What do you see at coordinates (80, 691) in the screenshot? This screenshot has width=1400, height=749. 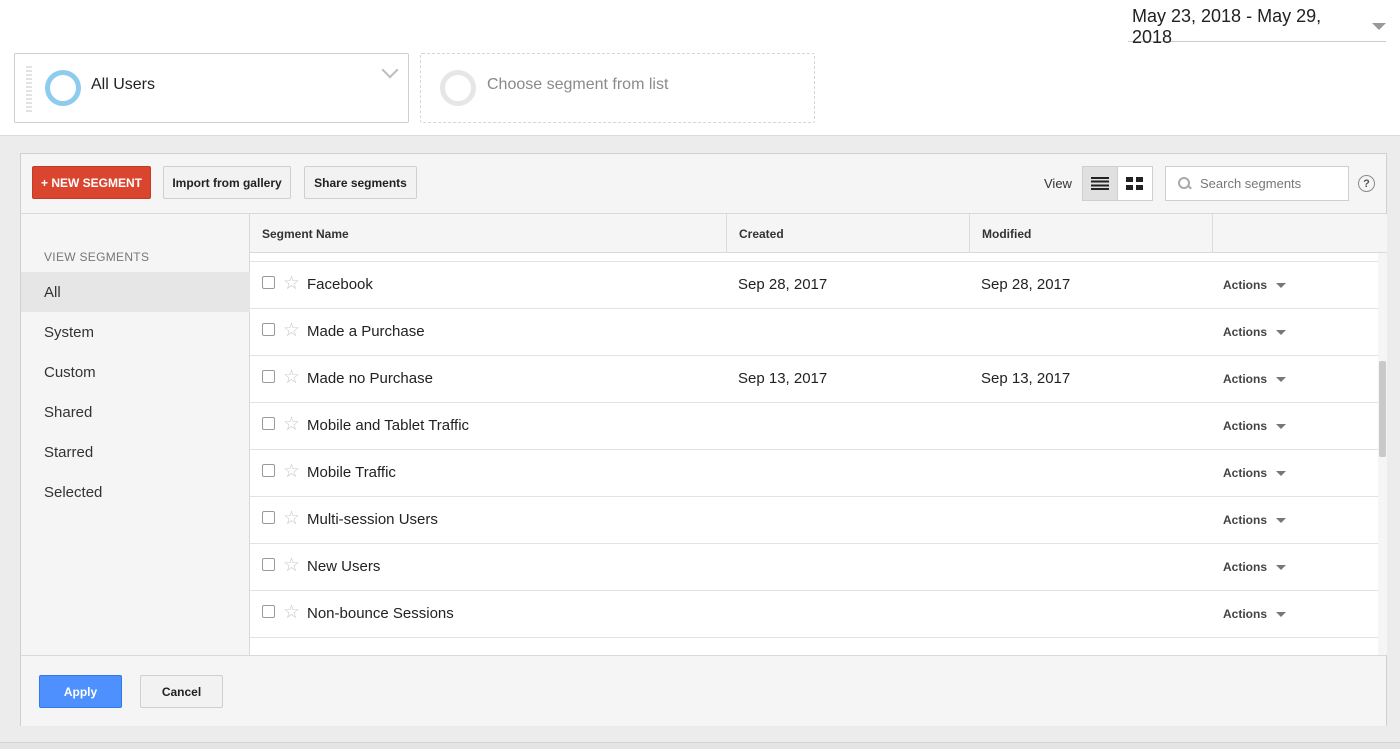 I see `apply-button: Apply` at bounding box center [80, 691].